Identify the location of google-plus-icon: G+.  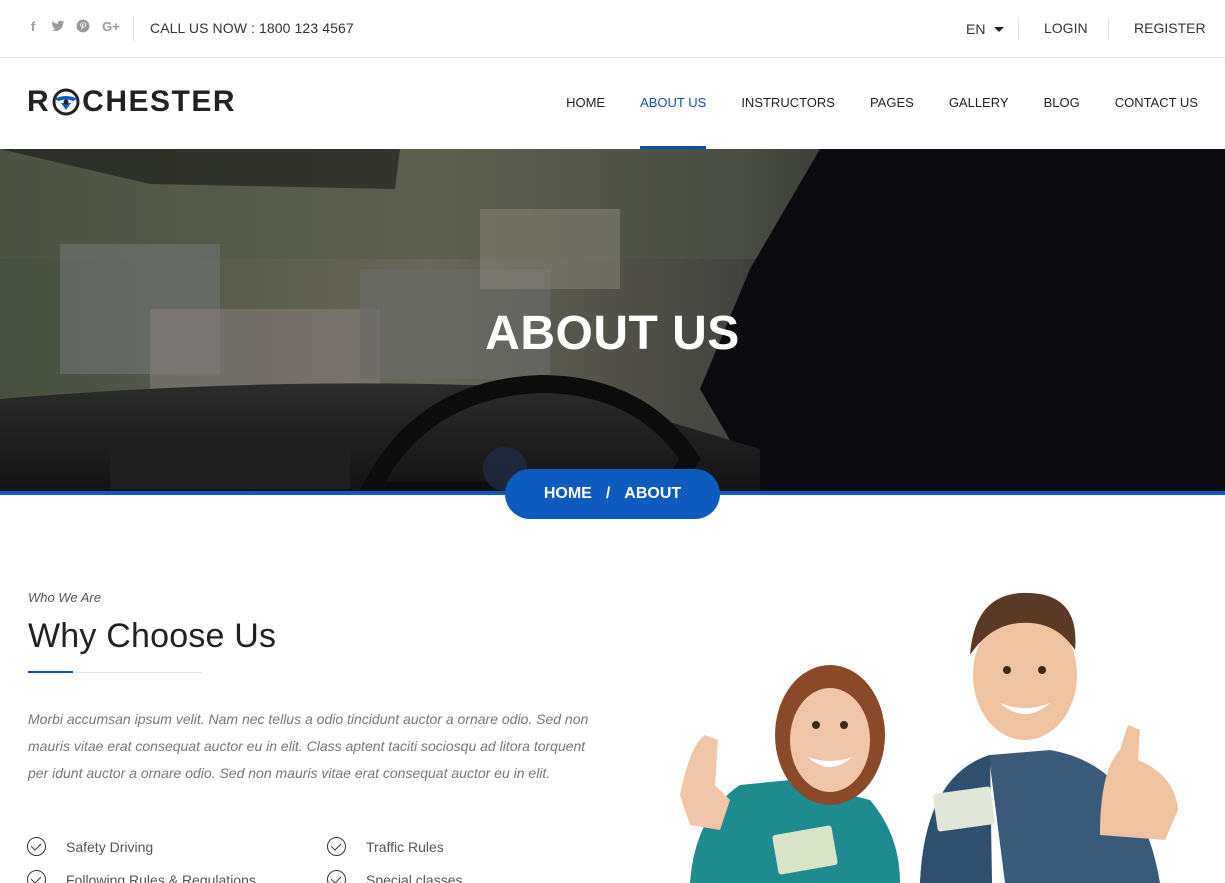
(111, 27).